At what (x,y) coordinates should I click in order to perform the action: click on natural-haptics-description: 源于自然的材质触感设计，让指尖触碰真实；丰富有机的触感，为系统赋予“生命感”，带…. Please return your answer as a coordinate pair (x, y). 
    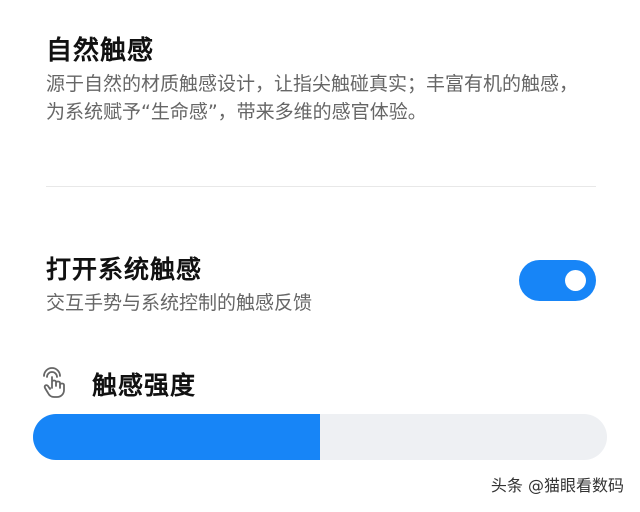
    Looking at the image, I should click on (312, 98).